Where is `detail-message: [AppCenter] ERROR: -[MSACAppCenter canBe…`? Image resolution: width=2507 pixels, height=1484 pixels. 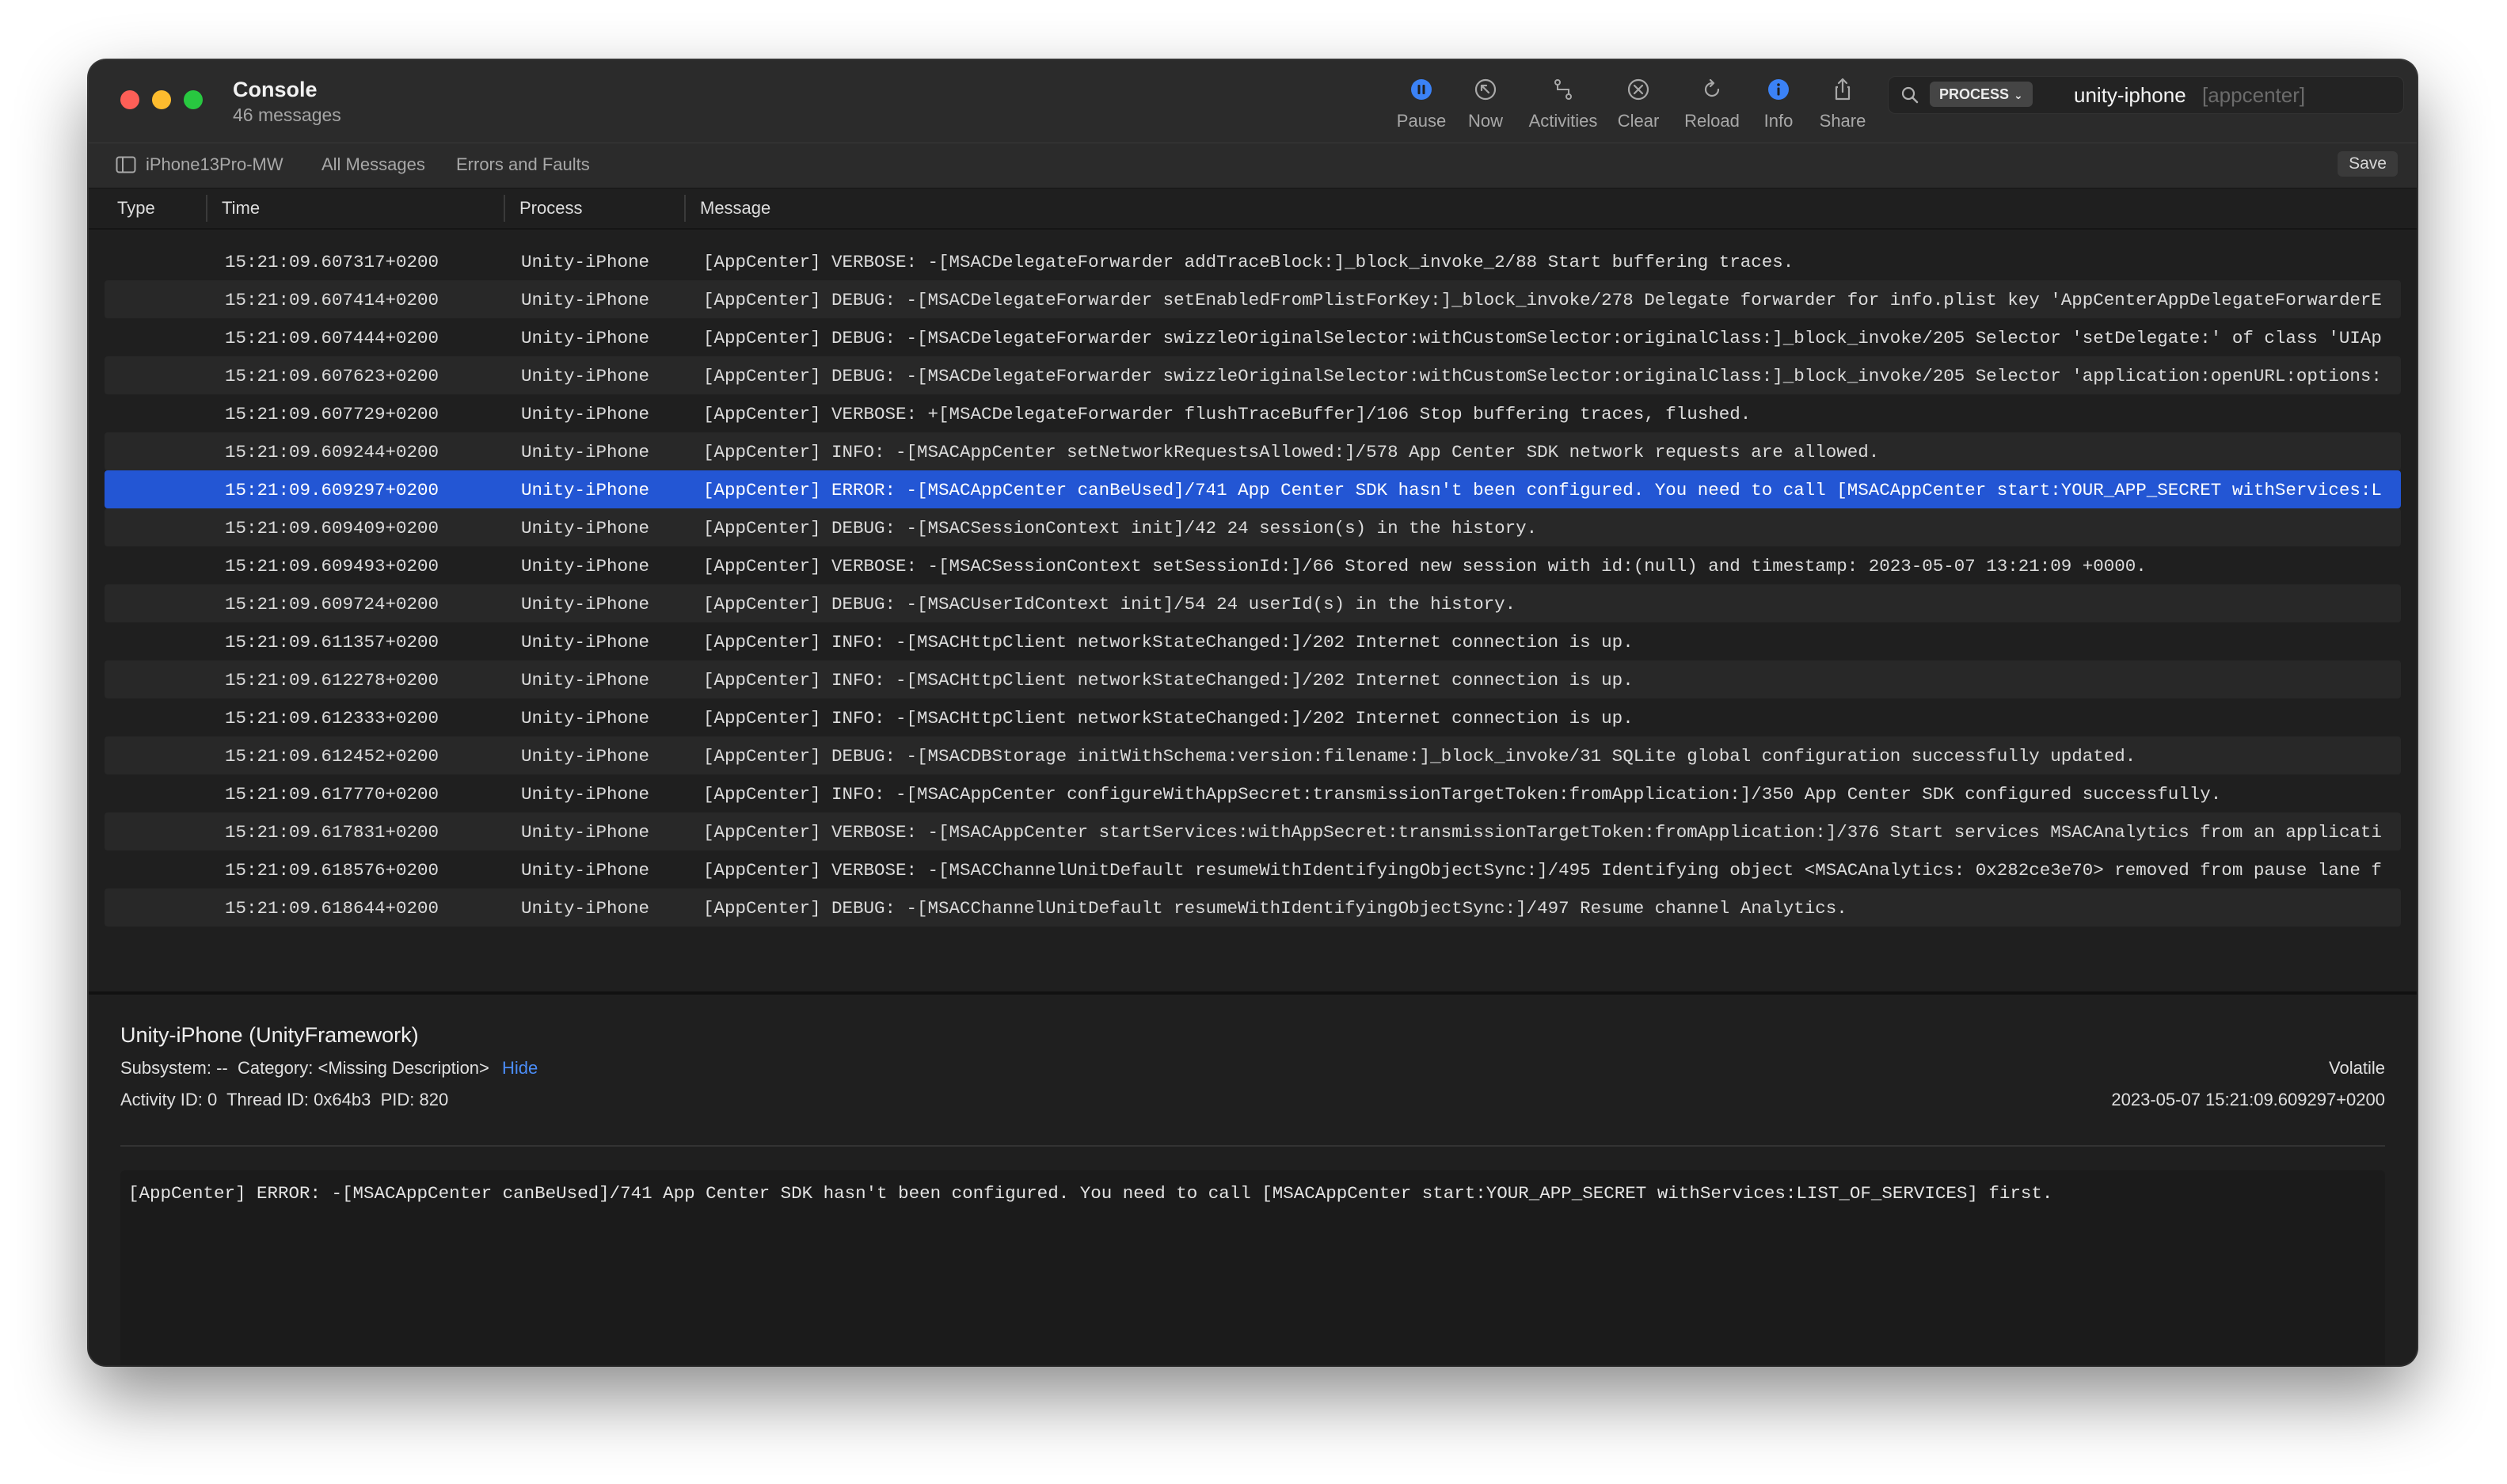 detail-message: [AppCenter] ERROR: -[MSACAppCenter canBe… is located at coordinates (1090, 1194).